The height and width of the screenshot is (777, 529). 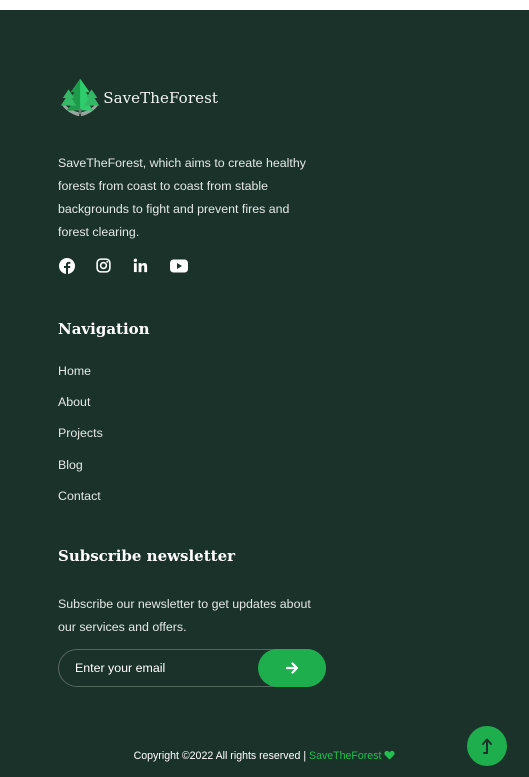 I want to click on arrow-up-icon, so click(x=487, y=746).